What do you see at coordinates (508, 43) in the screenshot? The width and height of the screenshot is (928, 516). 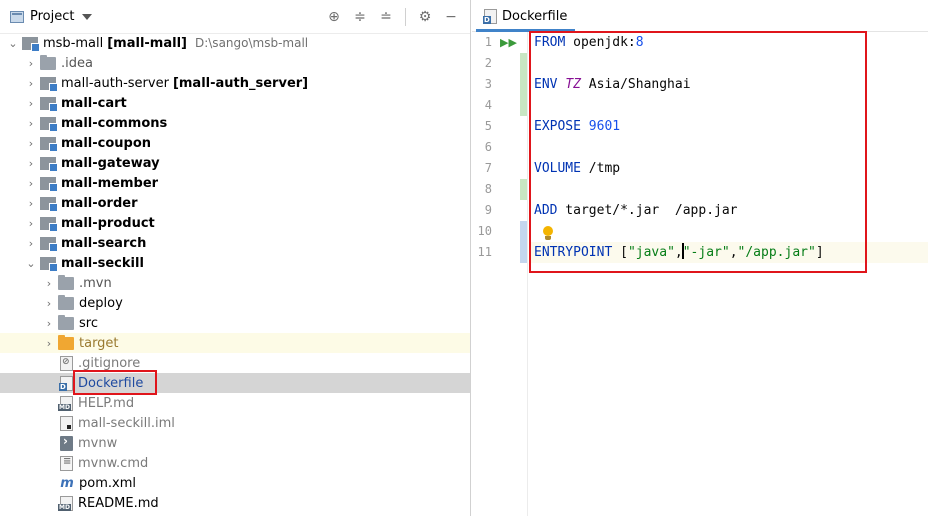 I see `run-icon: ▶▶` at bounding box center [508, 43].